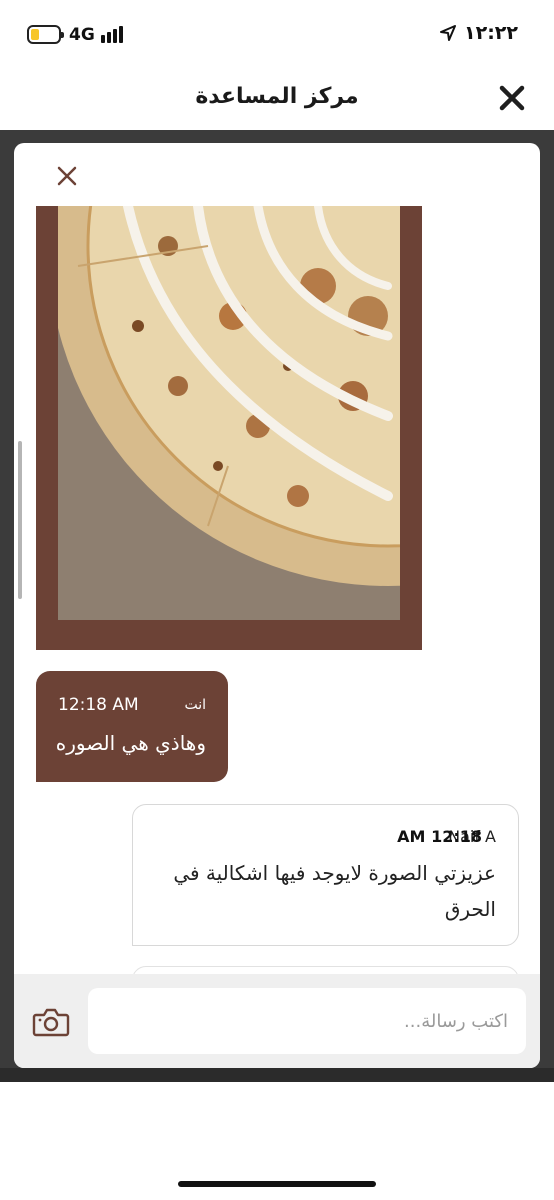 The image size is (554, 1200). Describe the element at coordinates (277, 1075) in the screenshot. I see `bottom-backdrop-strip` at that location.